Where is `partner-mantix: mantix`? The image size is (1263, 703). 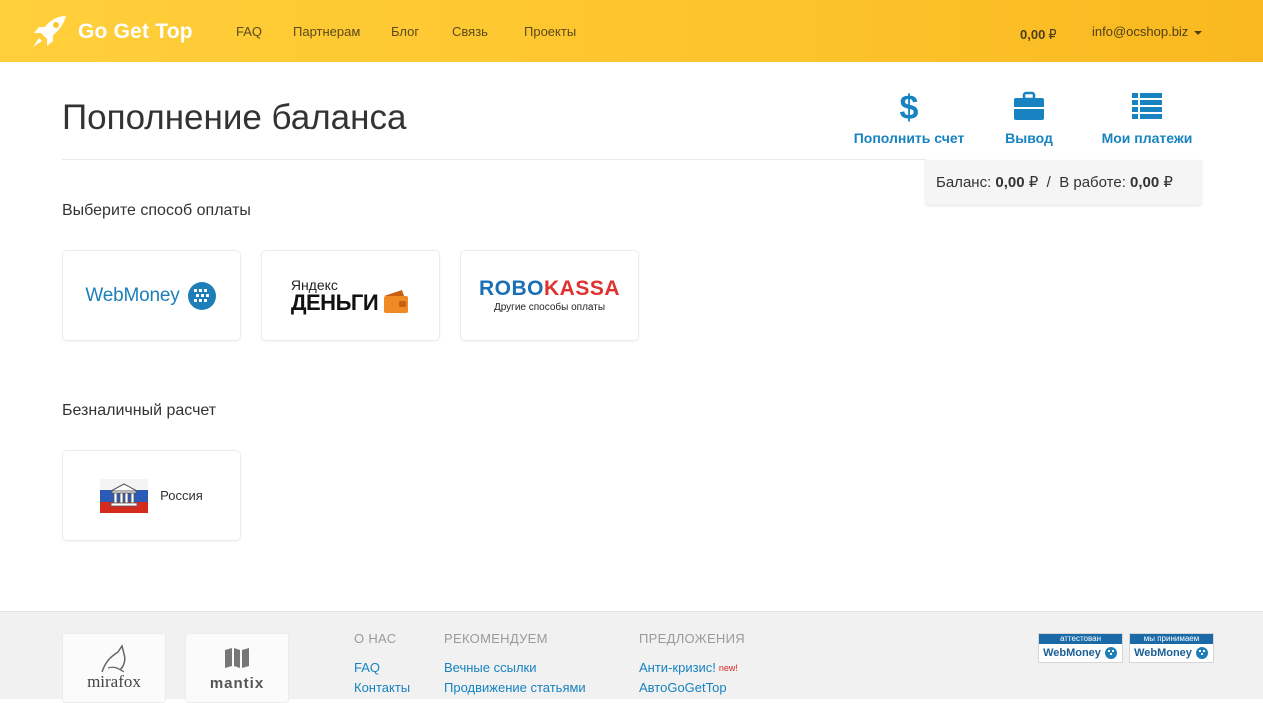 partner-mantix: mantix is located at coordinates (237, 668).